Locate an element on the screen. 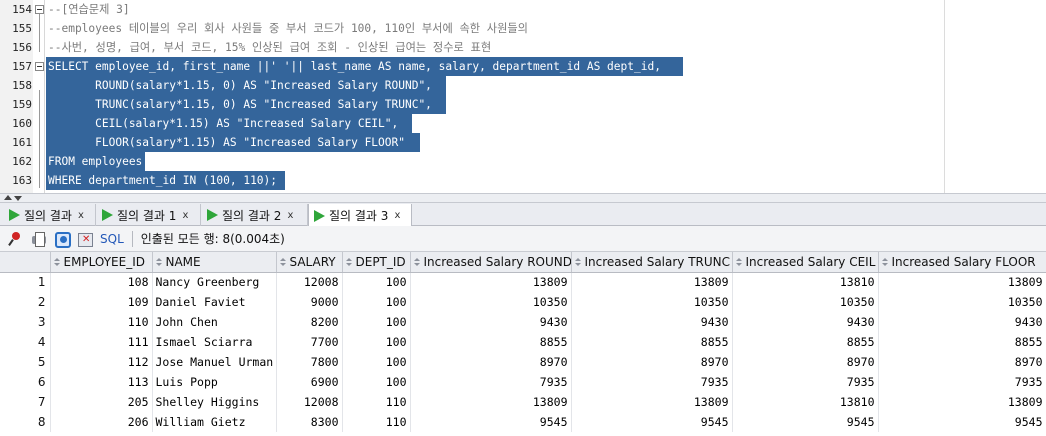 Image resolution: width=1046 pixels, height=436 pixels. print-icon is located at coordinates (39, 239).